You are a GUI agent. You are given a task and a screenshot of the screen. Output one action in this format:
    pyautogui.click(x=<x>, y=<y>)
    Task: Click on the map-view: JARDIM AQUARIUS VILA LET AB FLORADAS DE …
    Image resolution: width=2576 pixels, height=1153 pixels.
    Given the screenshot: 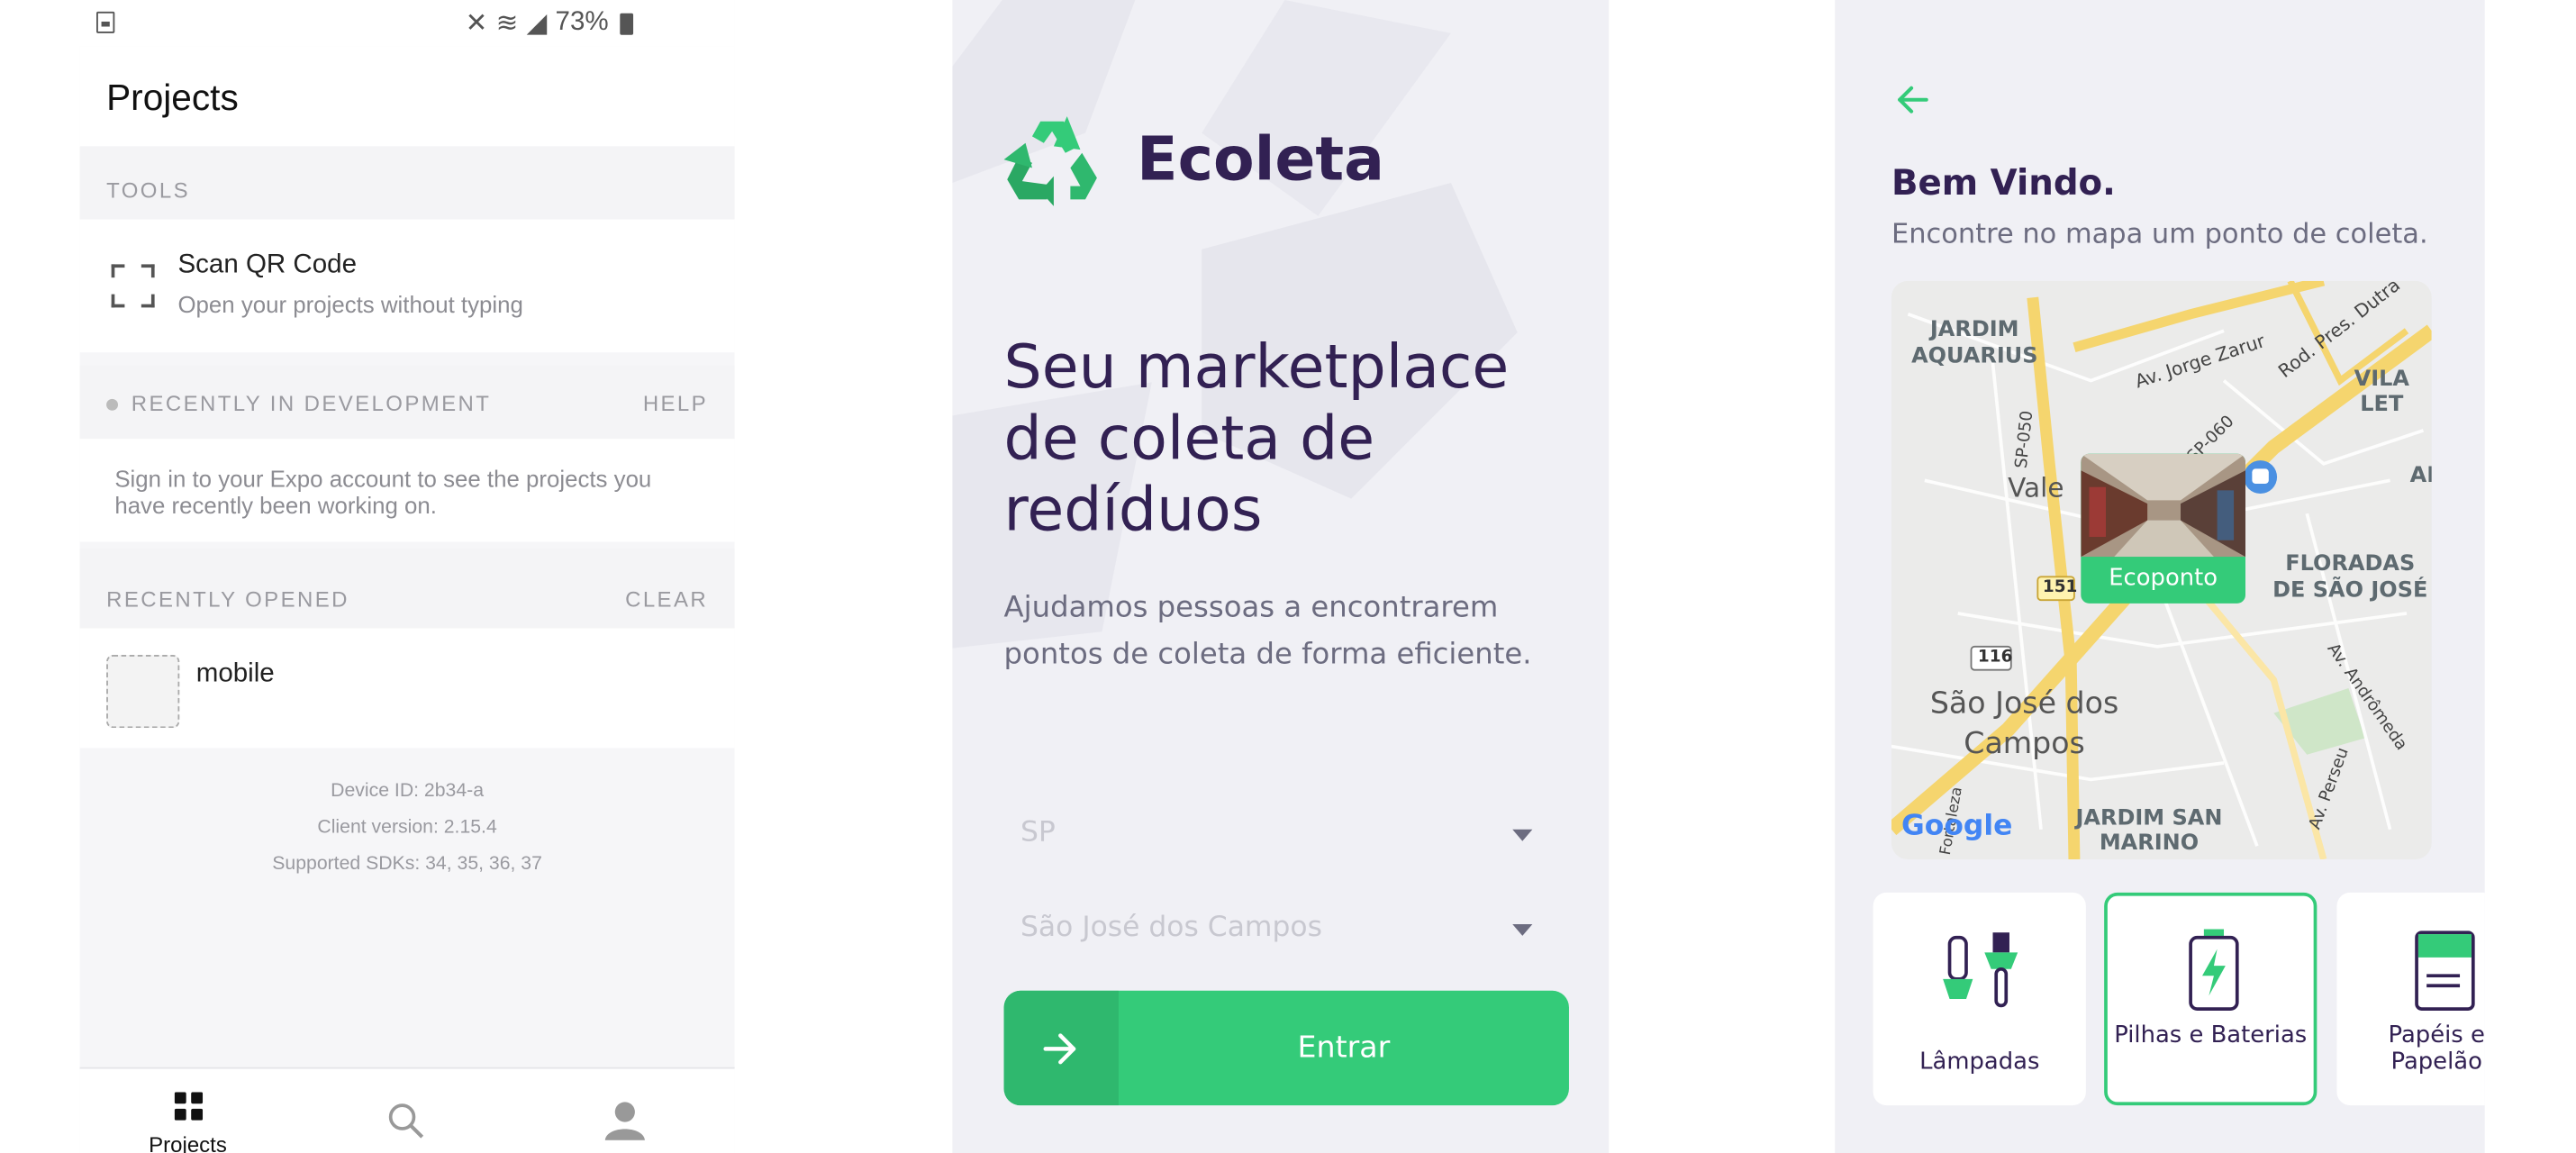 What is the action you would take?
    pyautogui.click(x=2161, y=570)
    